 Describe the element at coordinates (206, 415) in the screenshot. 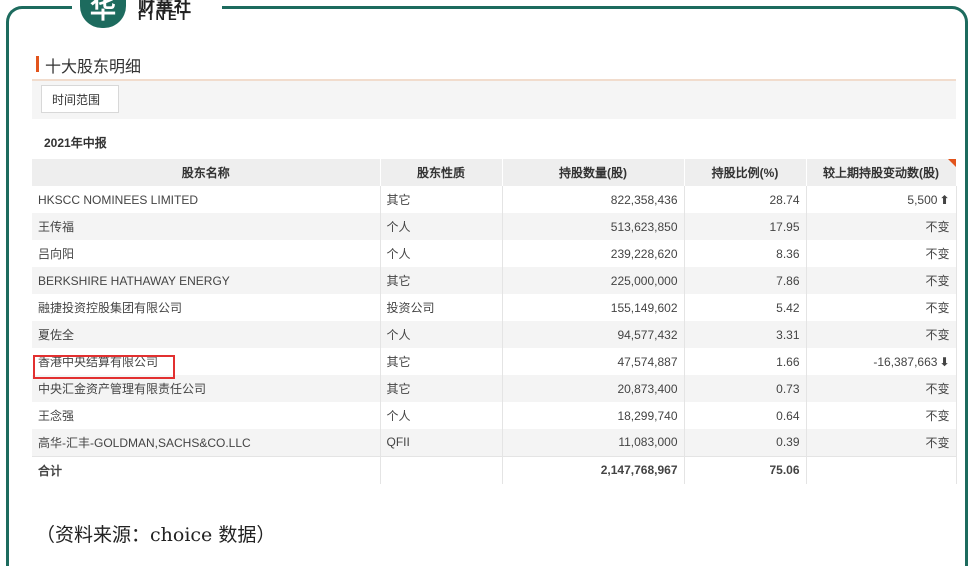

I see `cell-holder-name: 王念强` at that location.